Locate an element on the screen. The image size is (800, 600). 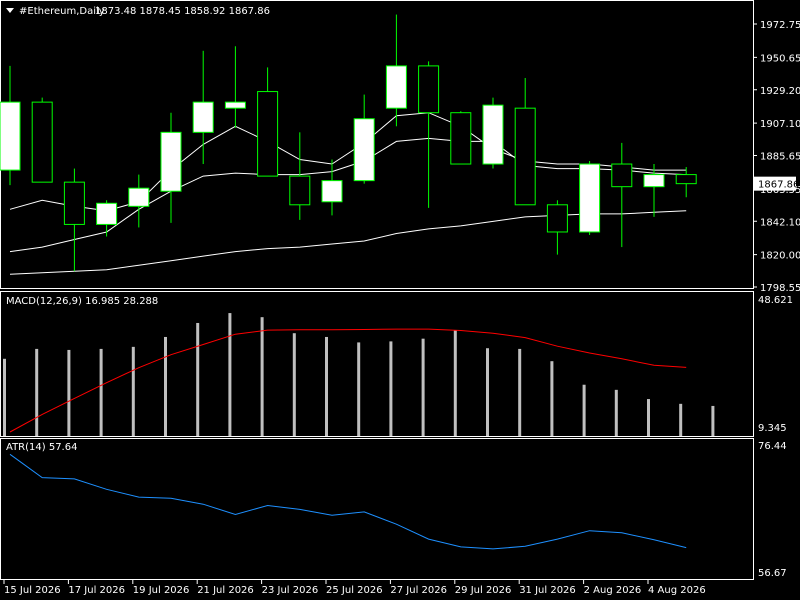
atr-axis-bottom: 56.67 is located at coordinates (772, 573).